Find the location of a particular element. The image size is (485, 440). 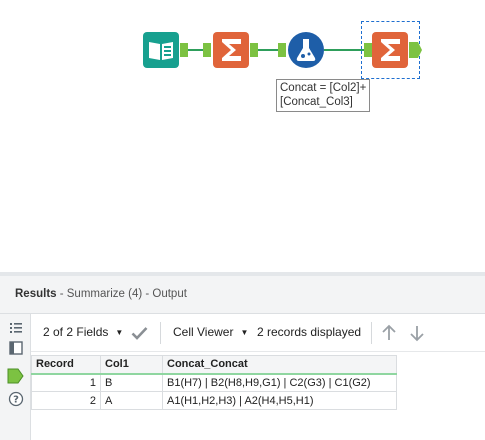

records-count: 2 records displayed is located at coordinates (309, 332).